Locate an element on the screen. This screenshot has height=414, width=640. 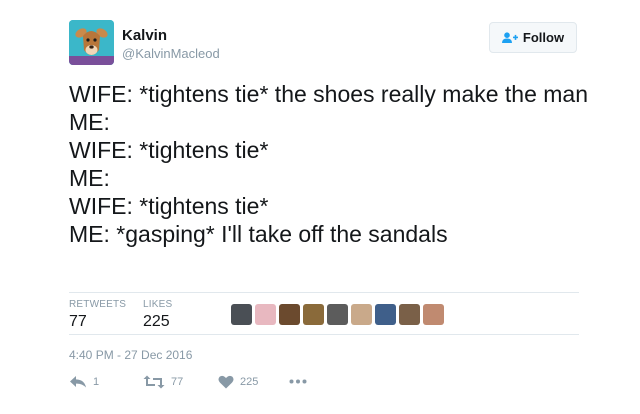
reply-count: 1 is located at coordinates (96, 382).